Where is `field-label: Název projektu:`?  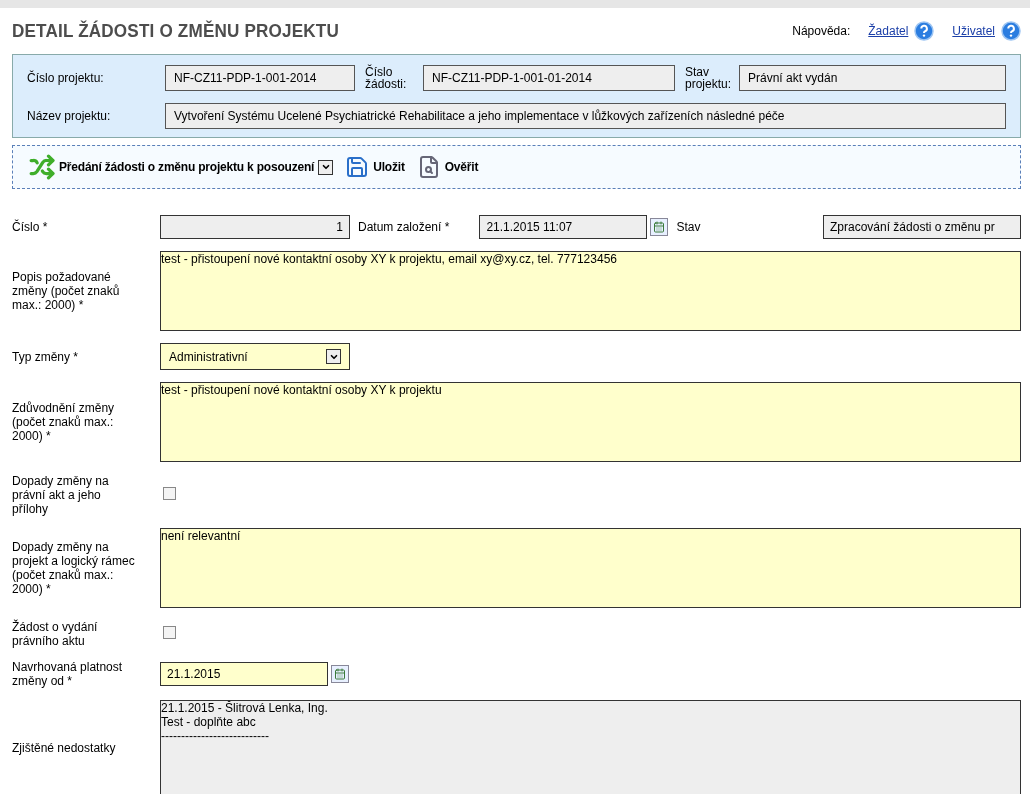 field-label: Název projektu: is located at coordinates (69, 116).